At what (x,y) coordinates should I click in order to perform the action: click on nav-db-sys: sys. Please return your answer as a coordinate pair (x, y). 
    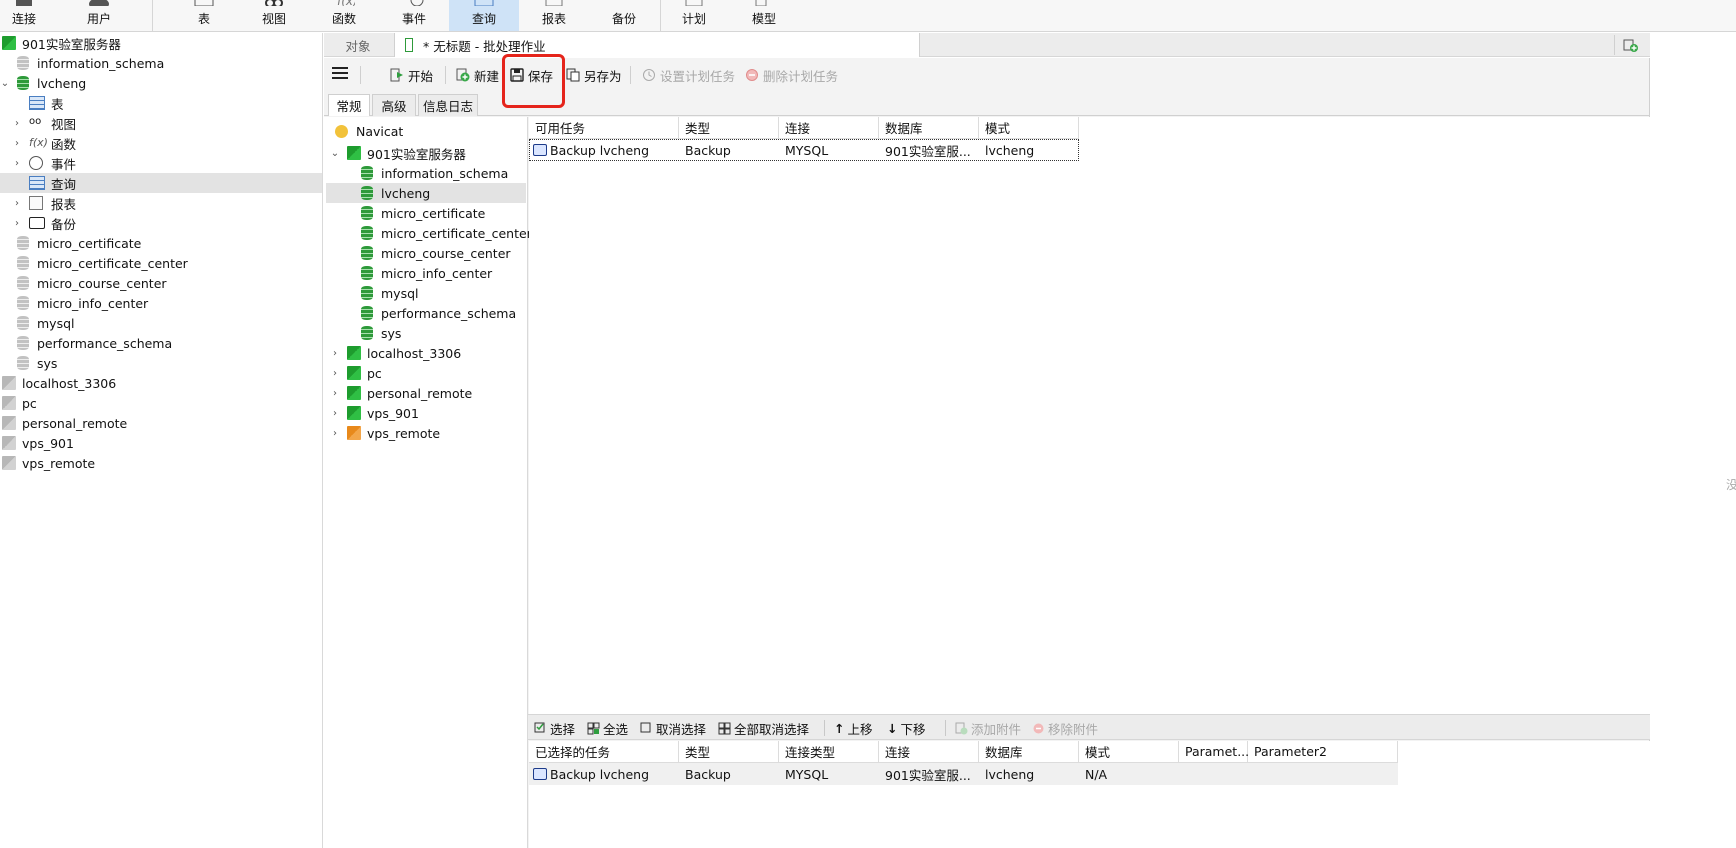
    Looking at the image, I should click on (161, 363).